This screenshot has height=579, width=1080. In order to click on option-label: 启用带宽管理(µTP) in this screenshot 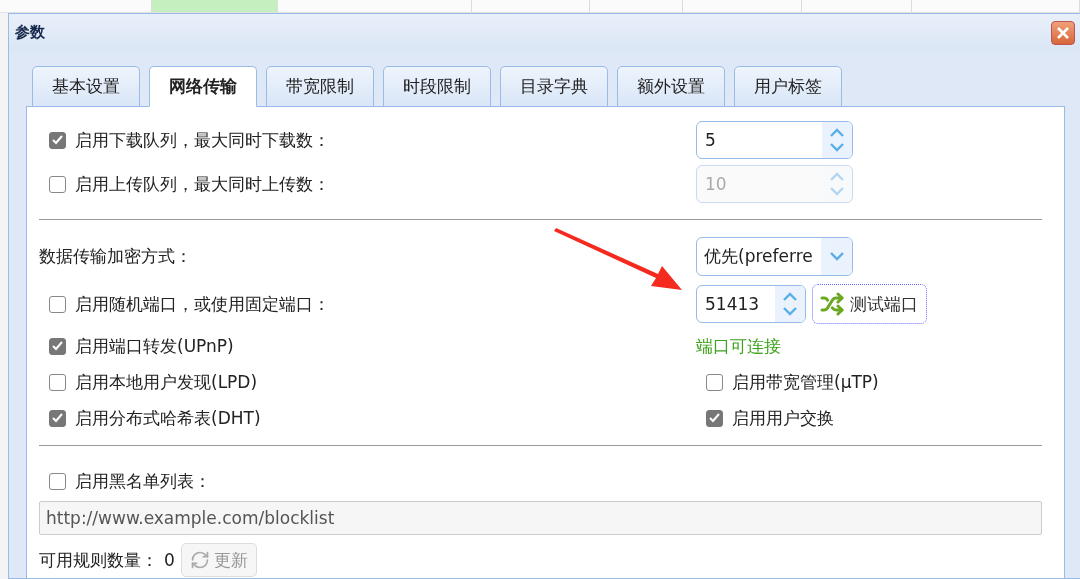, I will do `click(805, 382)`.